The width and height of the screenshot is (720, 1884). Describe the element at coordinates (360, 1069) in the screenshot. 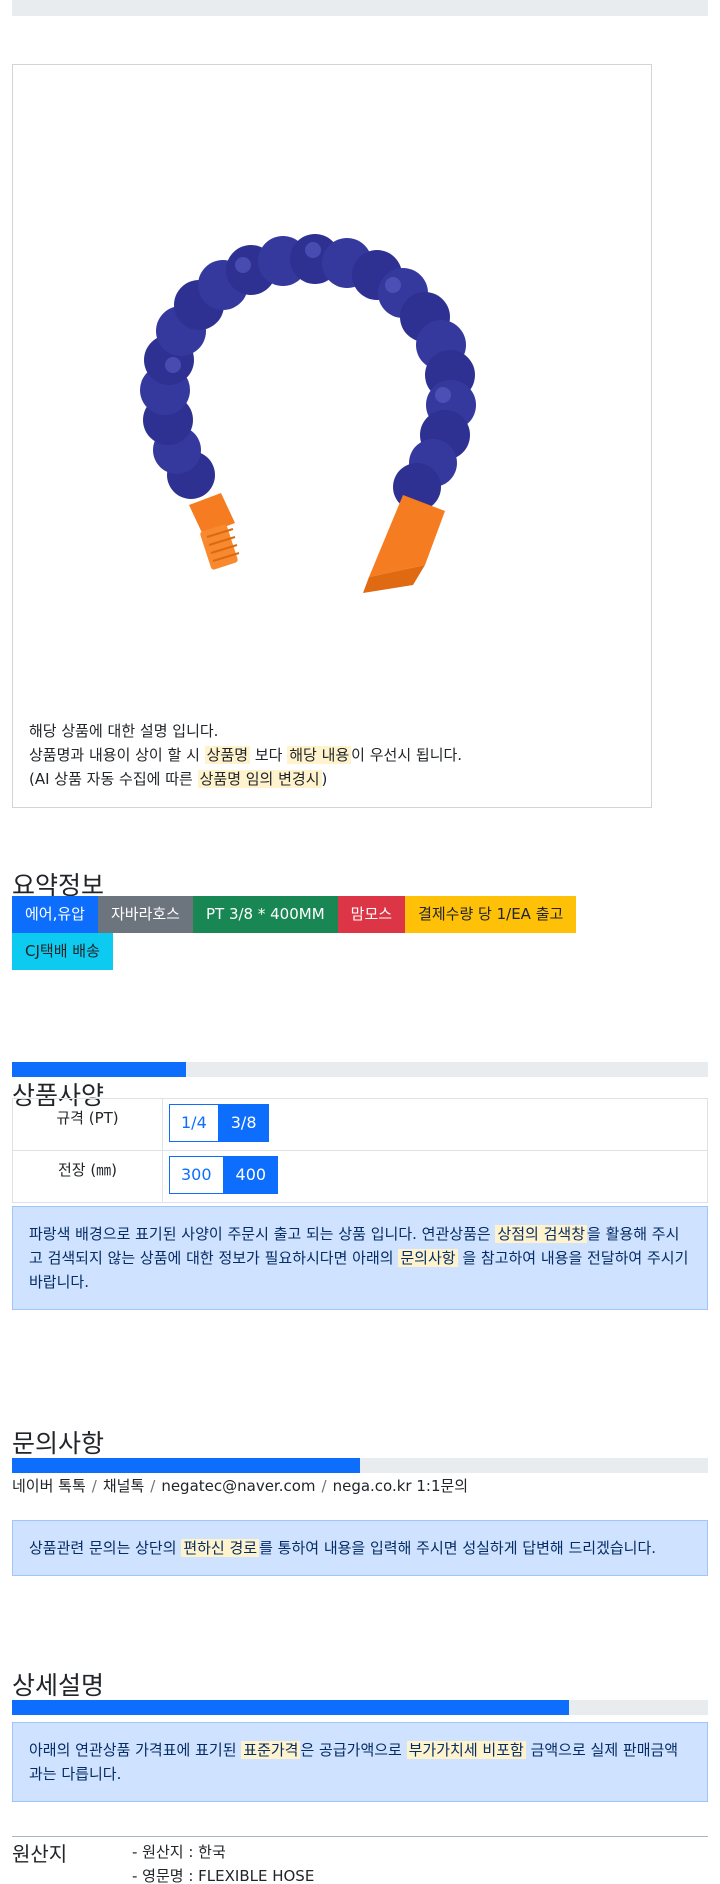

I see `spec-progress` at that location.